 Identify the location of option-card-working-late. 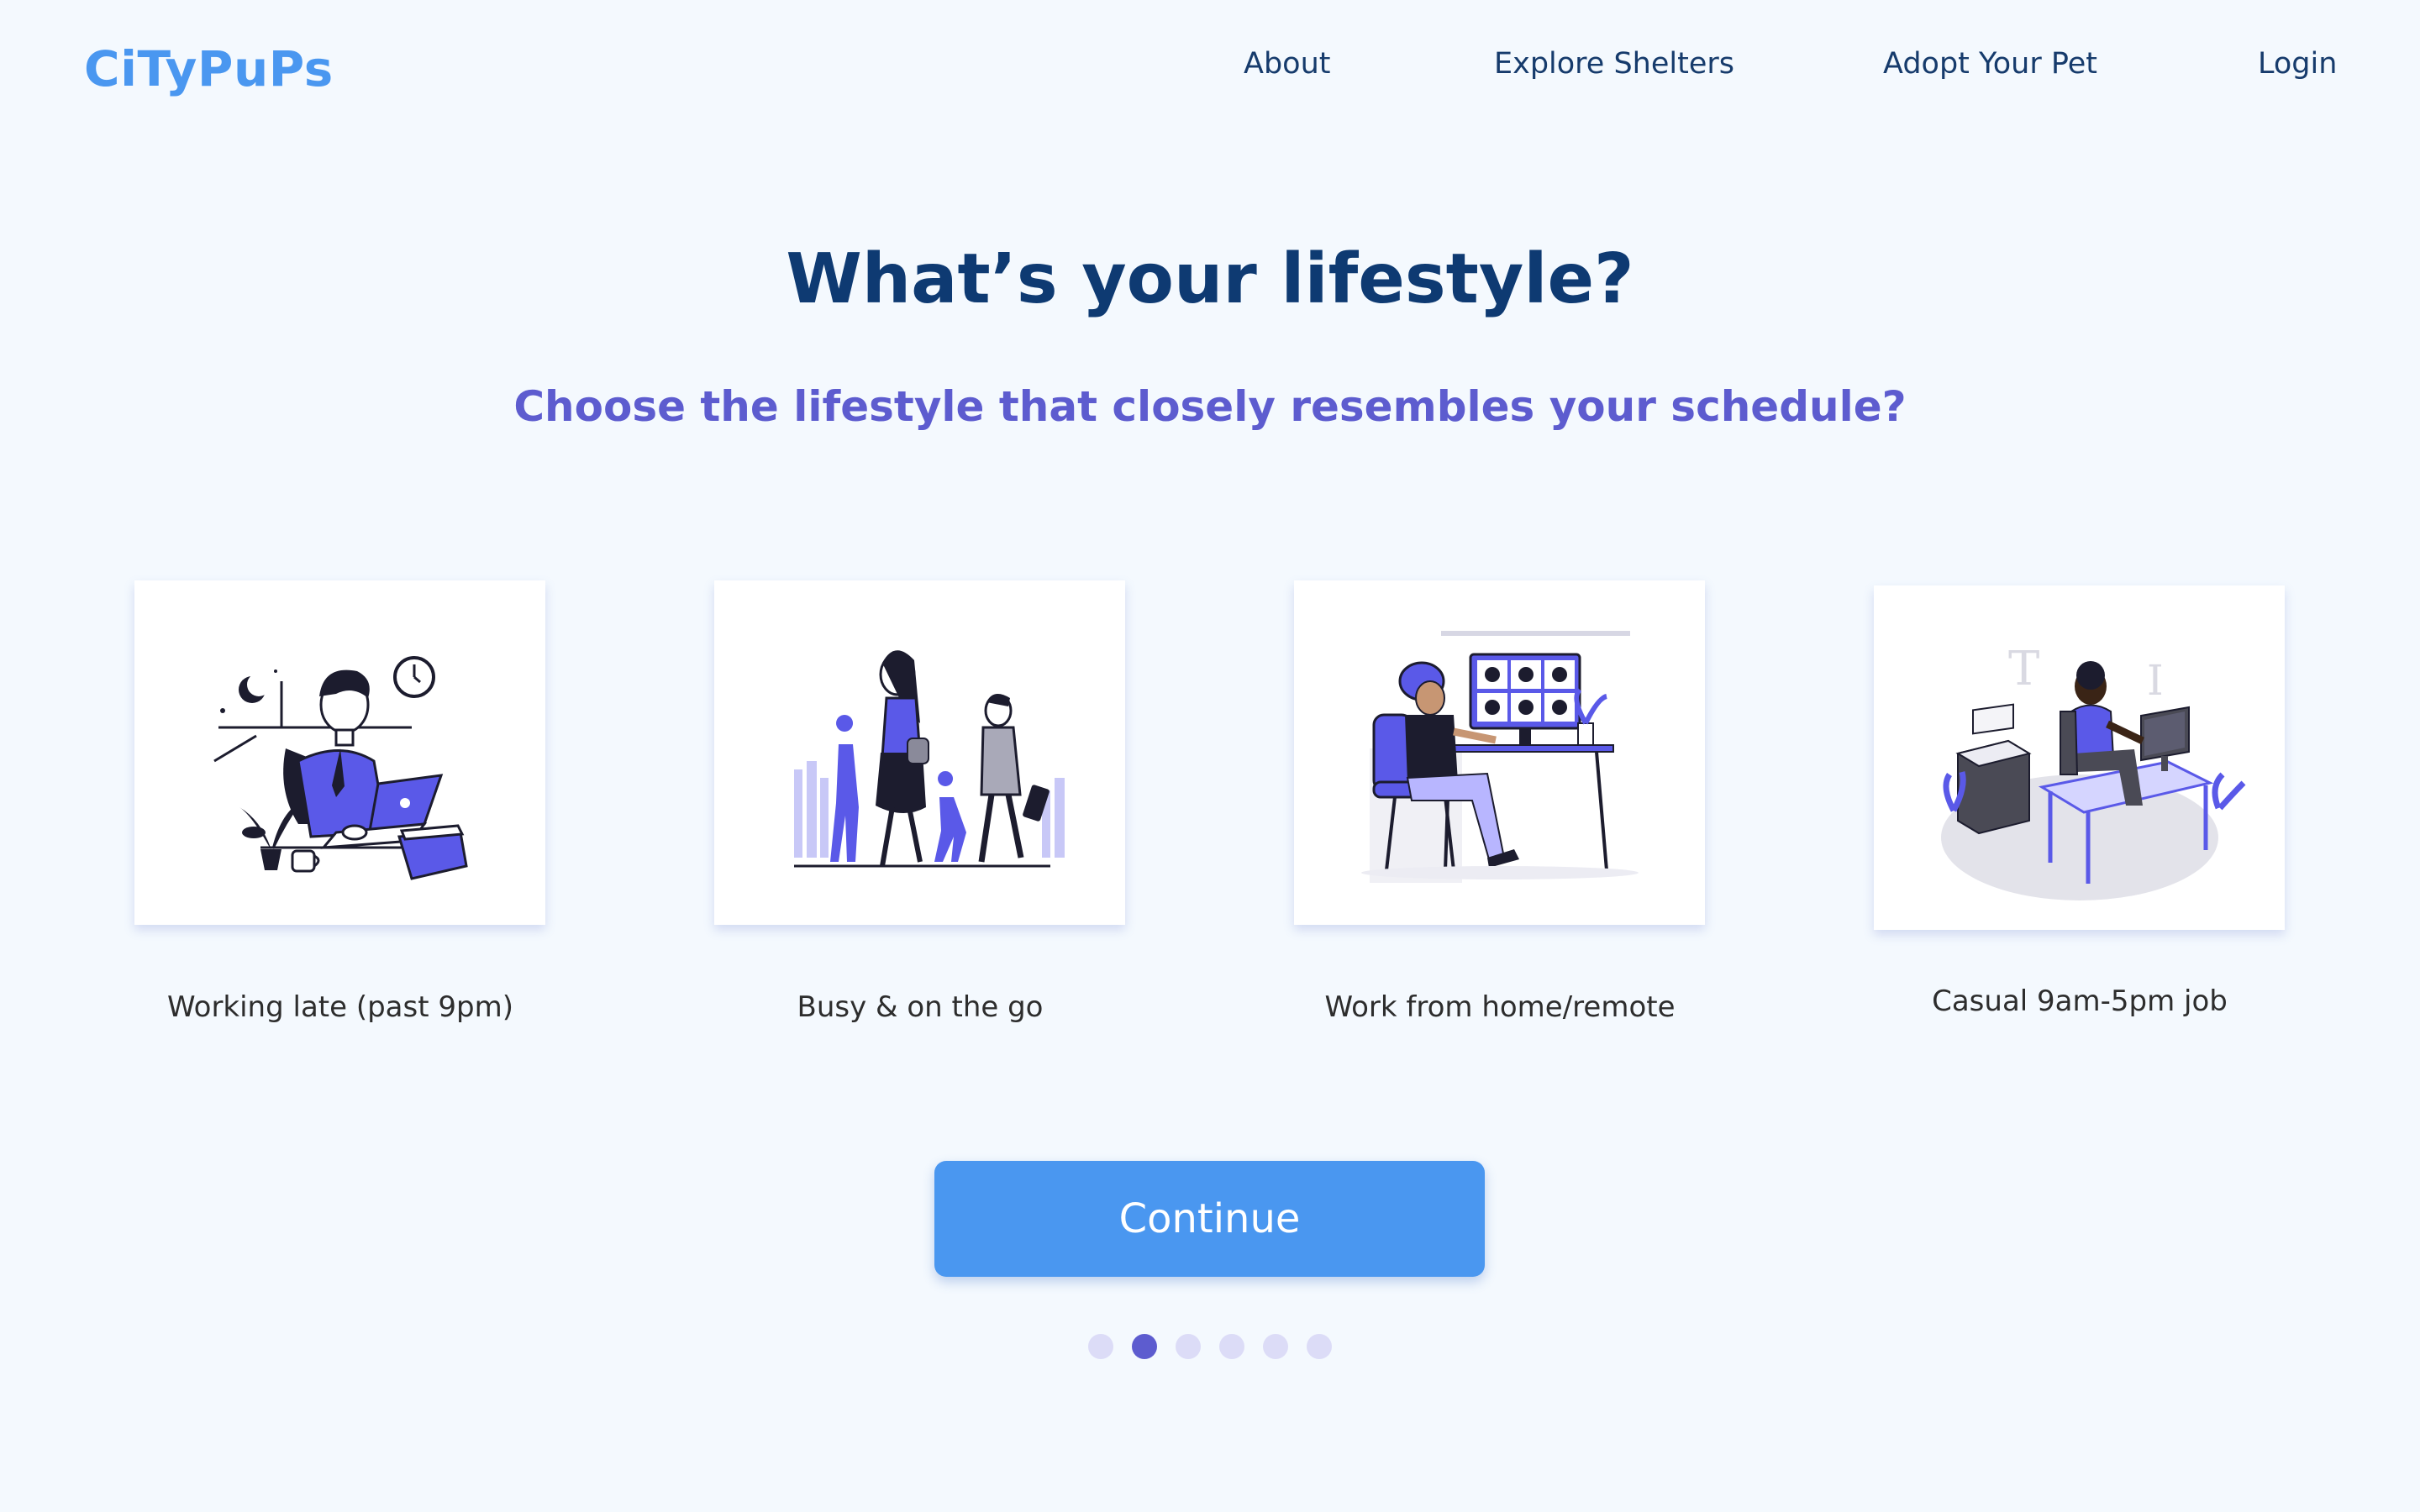
(339, 752).